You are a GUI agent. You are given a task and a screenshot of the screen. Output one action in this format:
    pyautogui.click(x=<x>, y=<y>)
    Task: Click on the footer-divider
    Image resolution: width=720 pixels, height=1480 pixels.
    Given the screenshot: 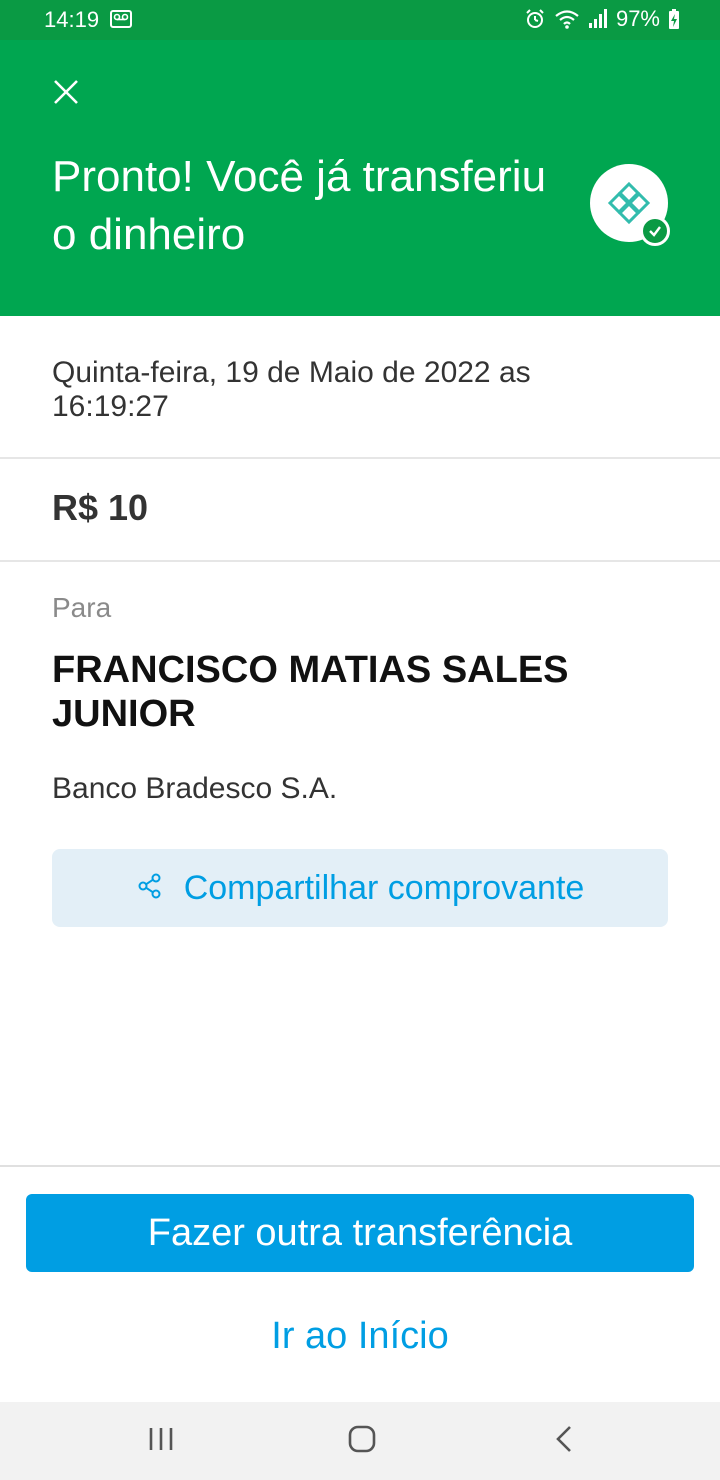 What is the action you would take?
    pyautogui.click(x=360, y=1166)
    